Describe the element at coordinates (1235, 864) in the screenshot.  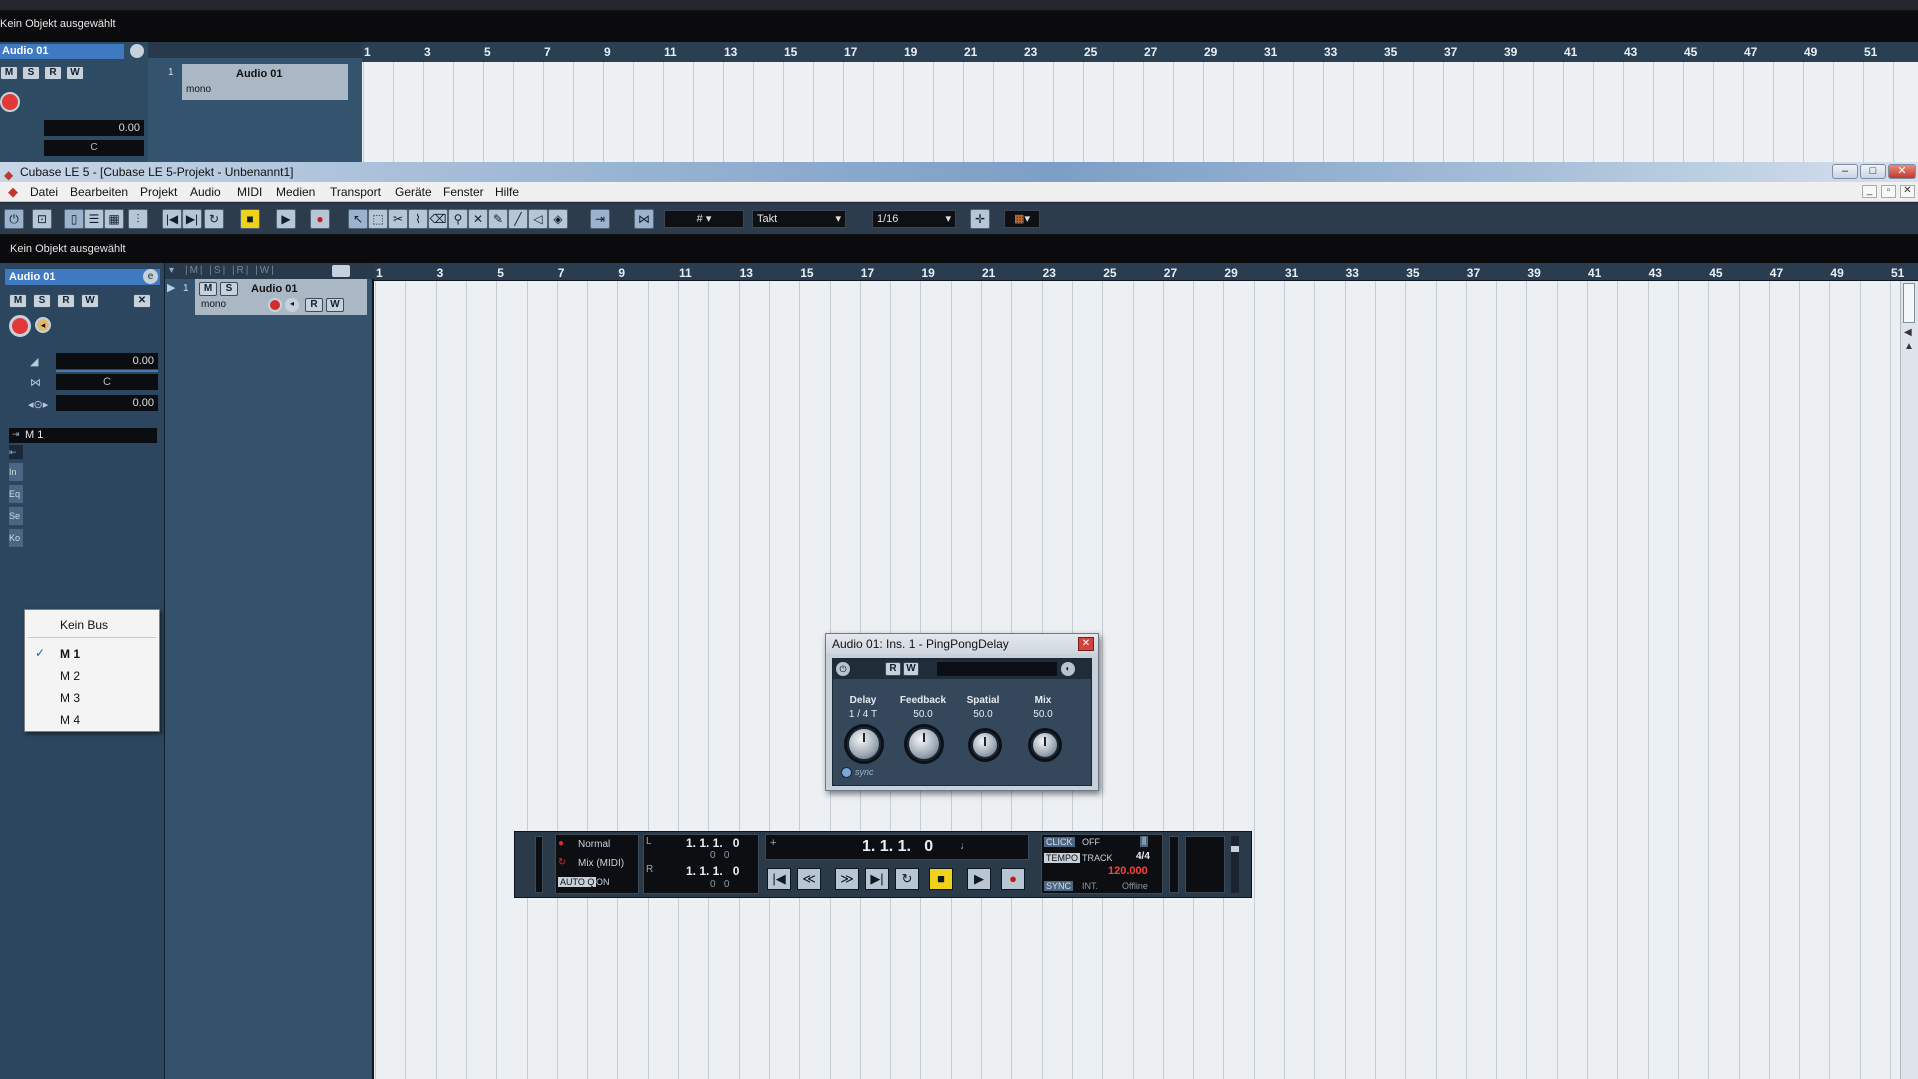
I see `master-fader` at that location.